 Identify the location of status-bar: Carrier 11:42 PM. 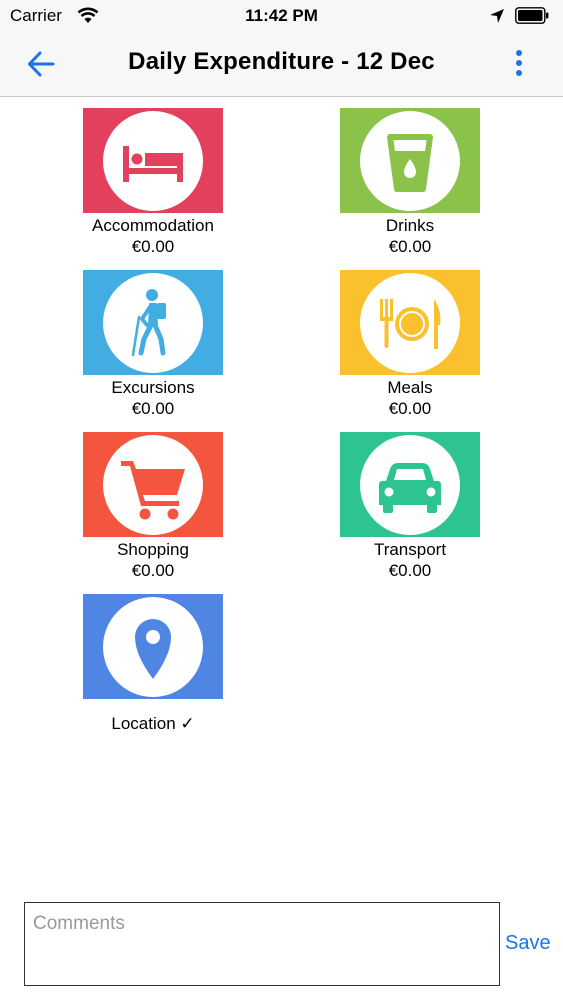
(281, 16).